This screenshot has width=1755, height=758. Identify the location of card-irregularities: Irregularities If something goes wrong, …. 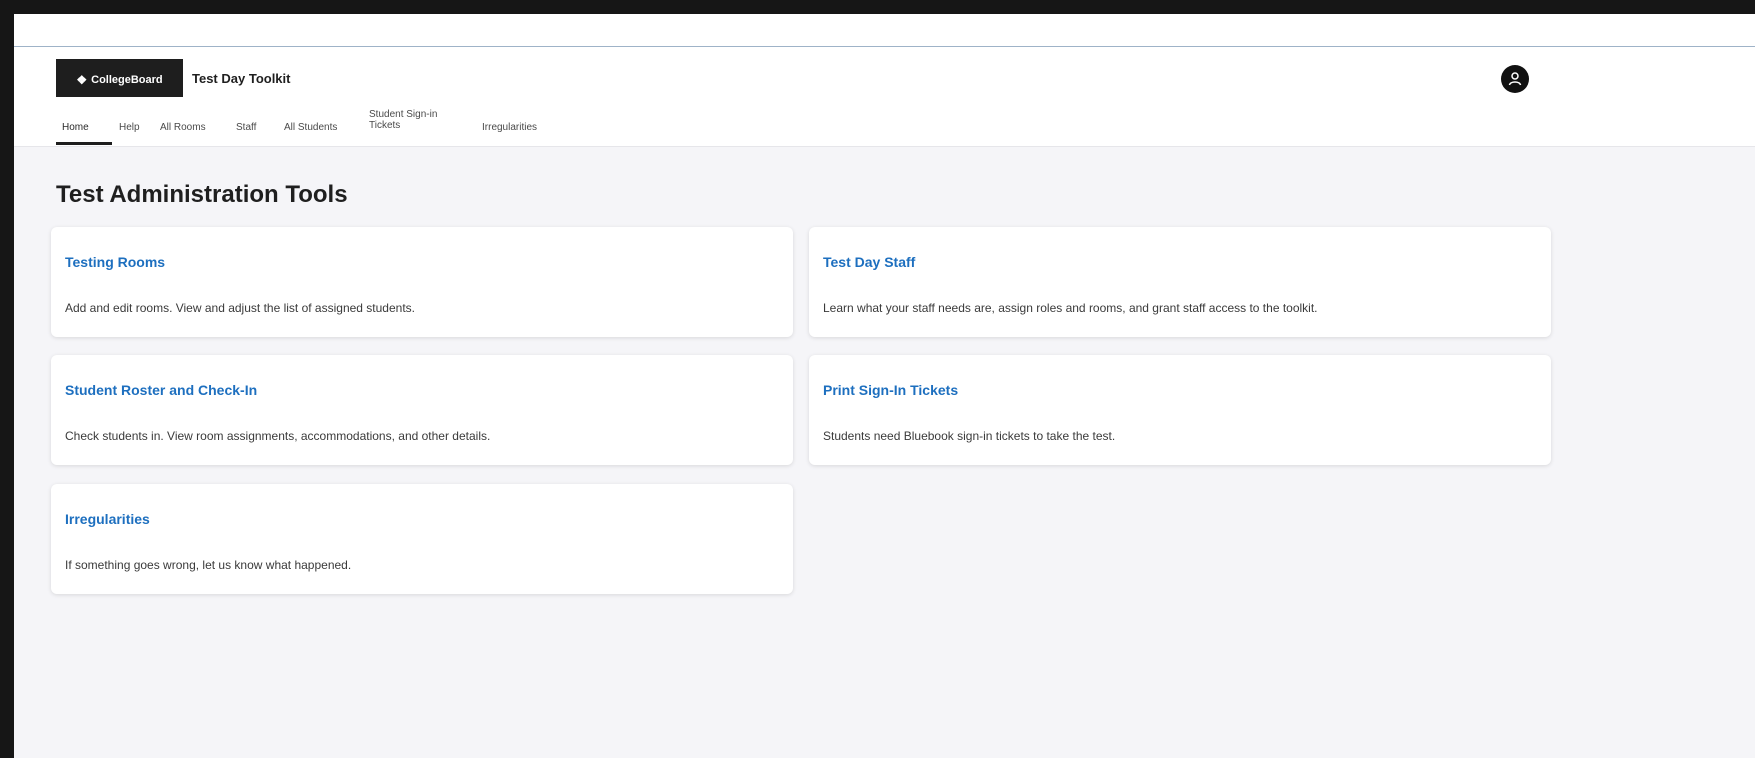
(422, 539).